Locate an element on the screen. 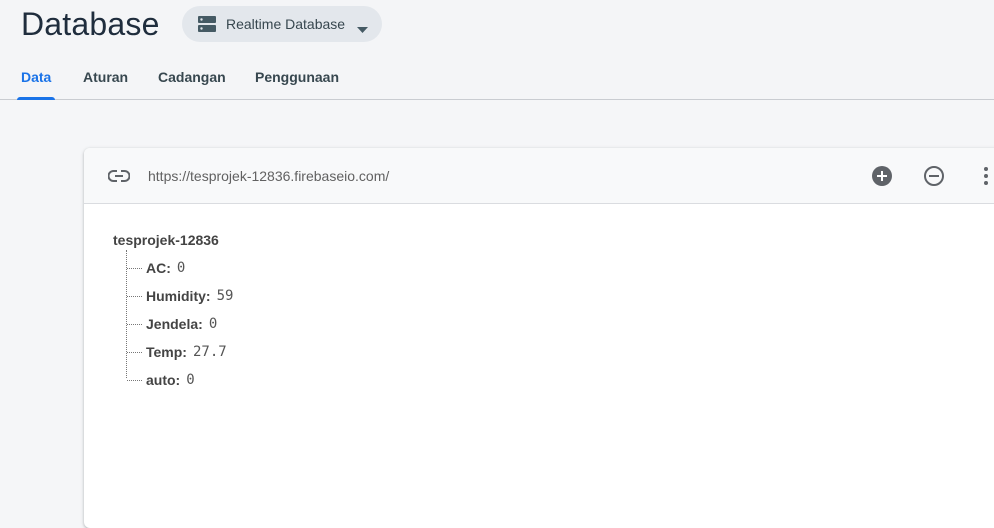 The width and height of the screenshot is (994, 528). tab-backups: Cadangan is located at coordinates (192, 80).